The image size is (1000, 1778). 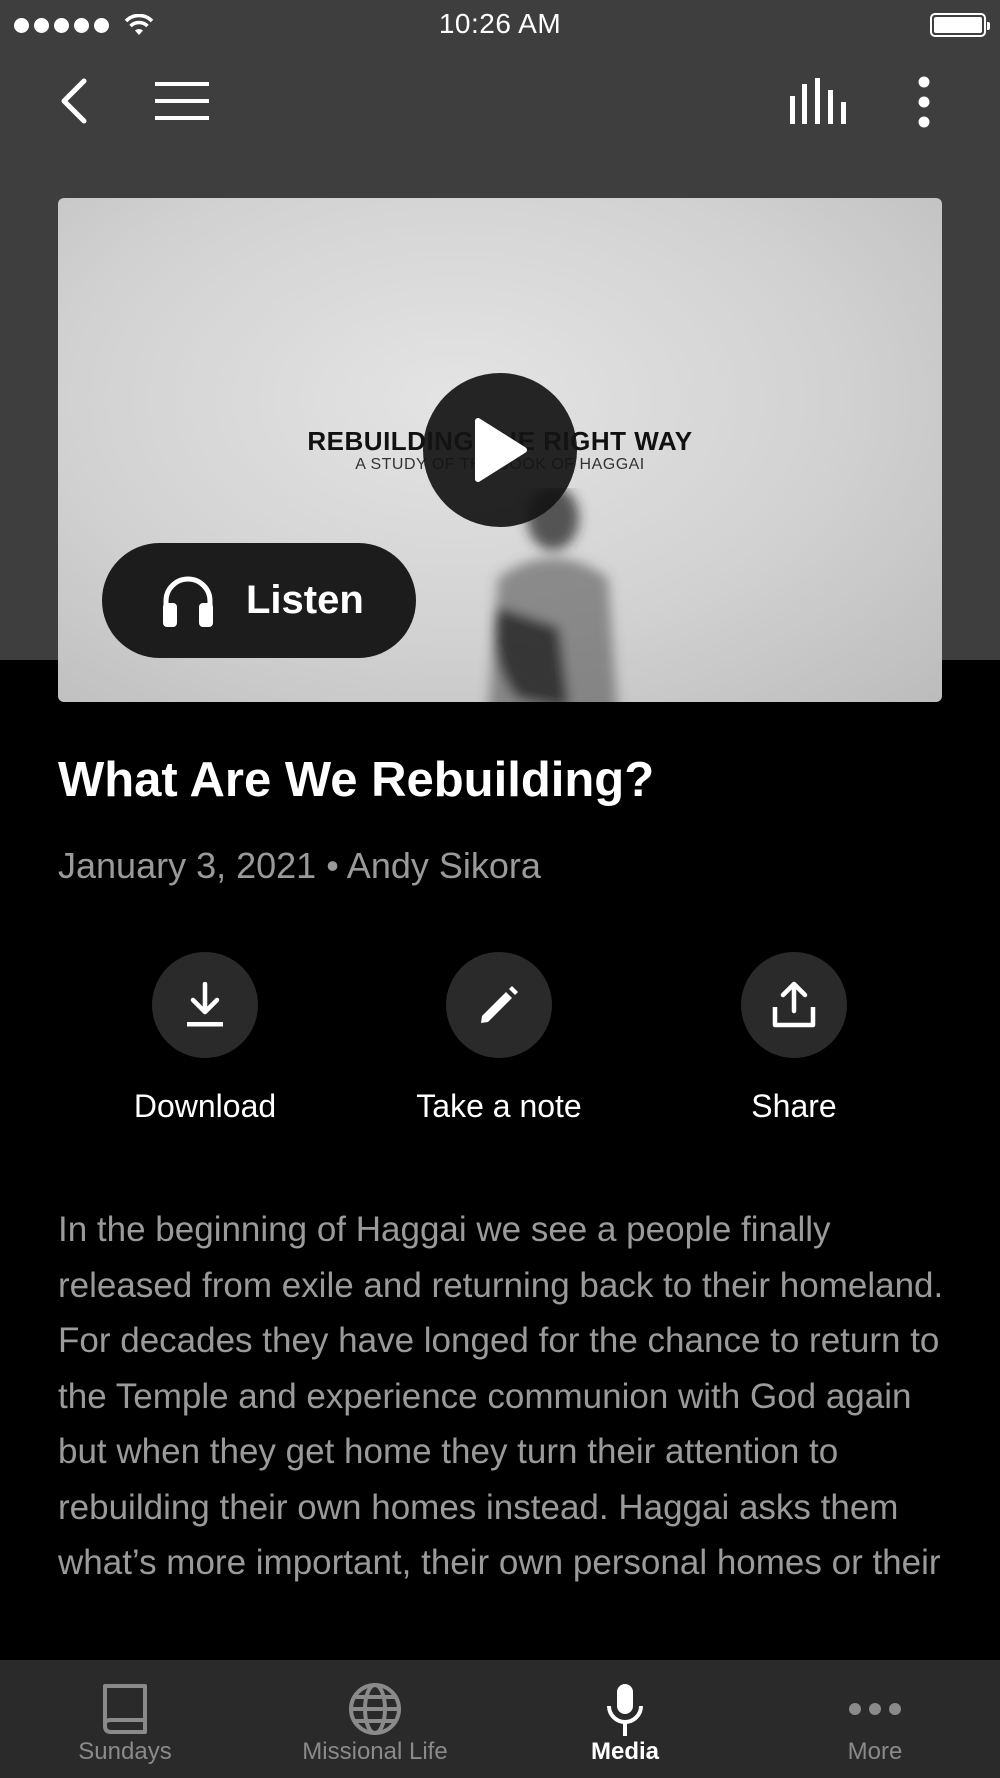 I want to click on status-bar: 10:26 AM, so click(x=500, y=25).